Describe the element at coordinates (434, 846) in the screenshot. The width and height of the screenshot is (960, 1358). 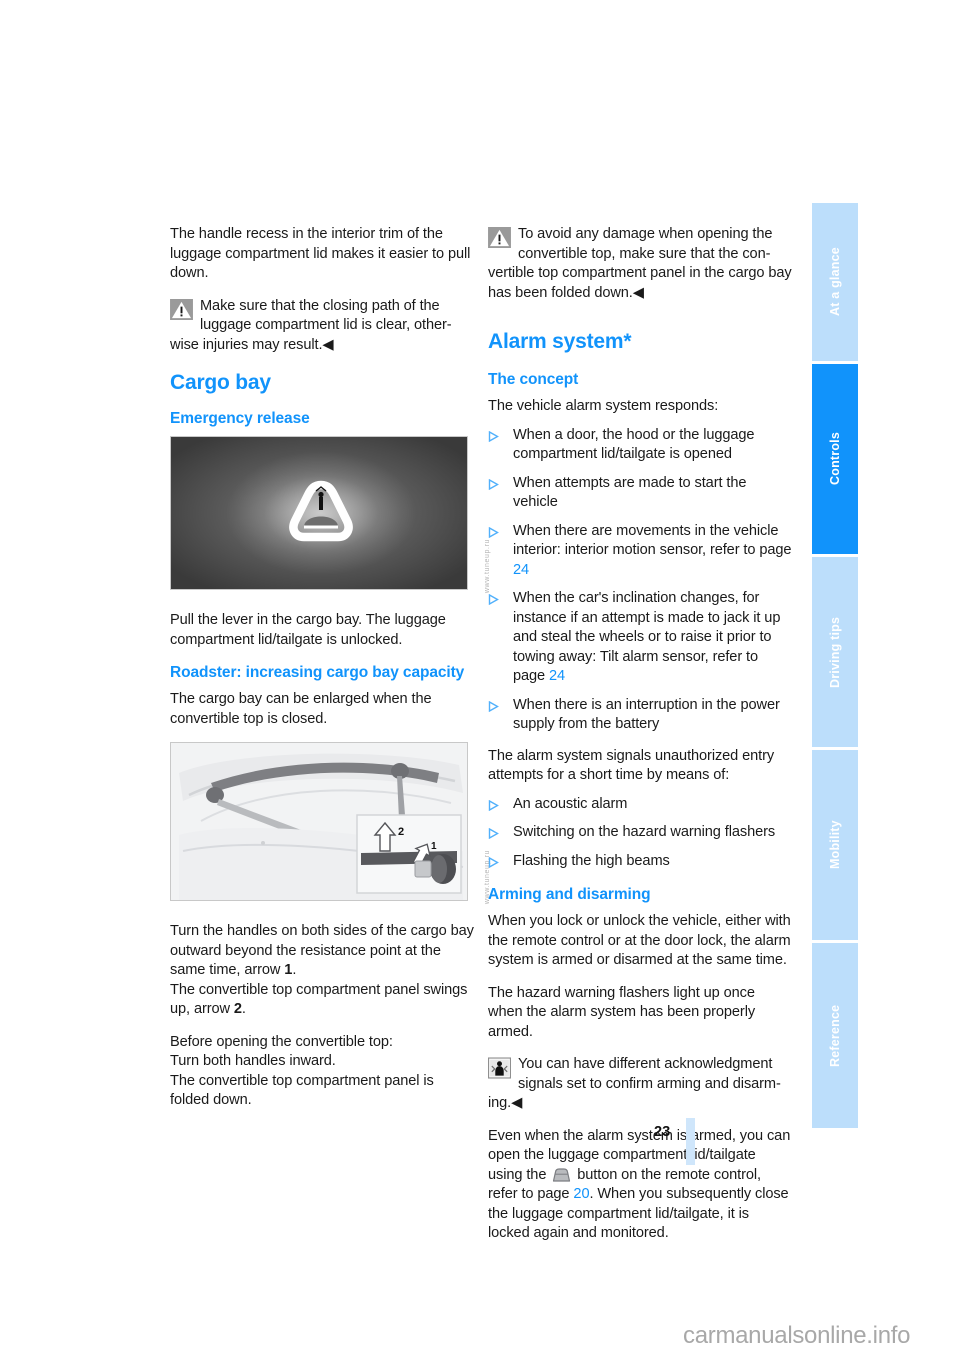
I see `svg-text: 1` at that location.